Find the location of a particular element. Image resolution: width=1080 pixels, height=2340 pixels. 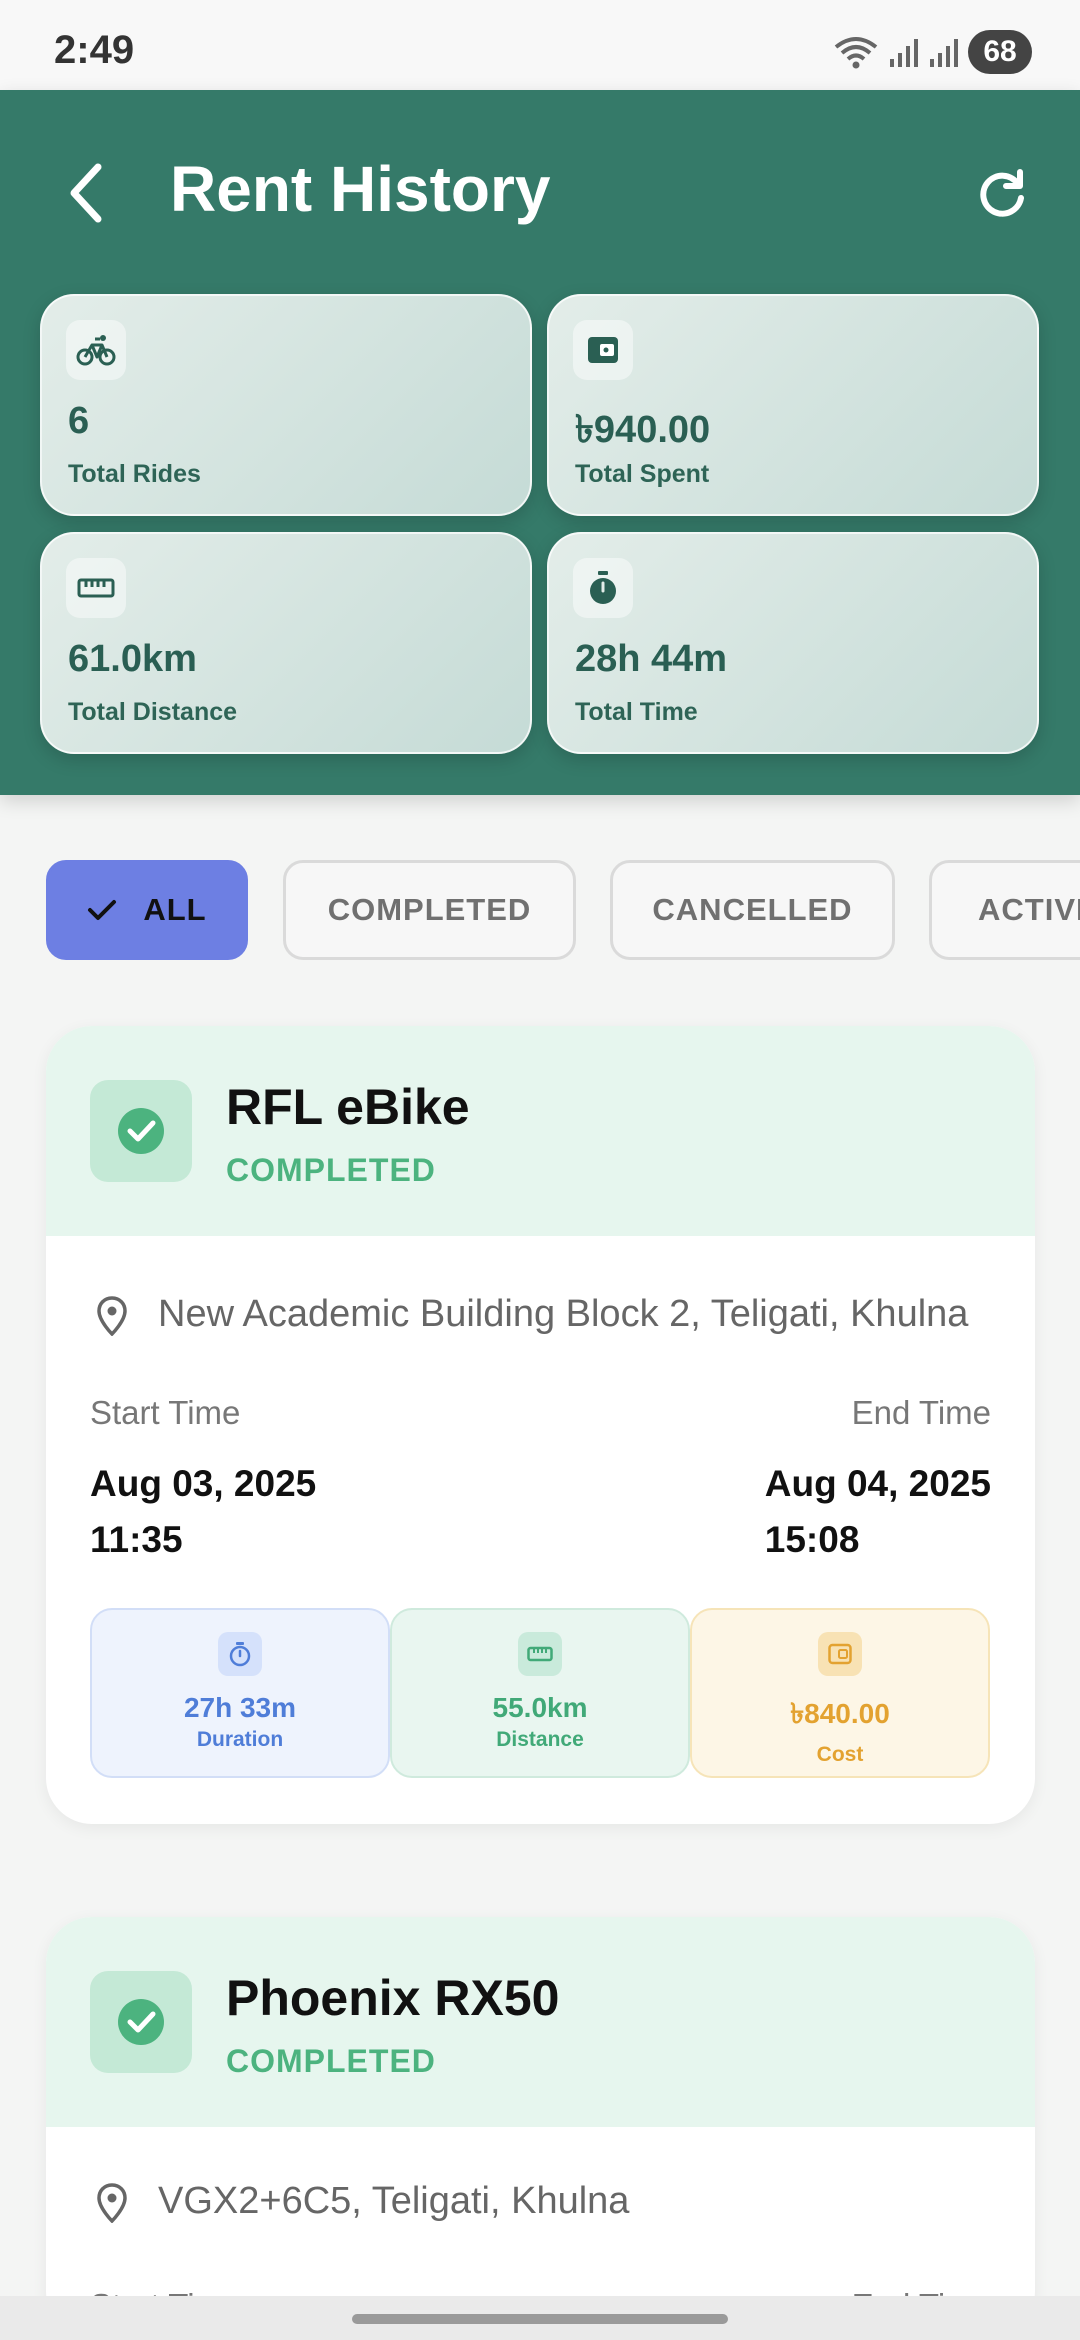

home-gesture-handle is located at coordinates (540, 2319).